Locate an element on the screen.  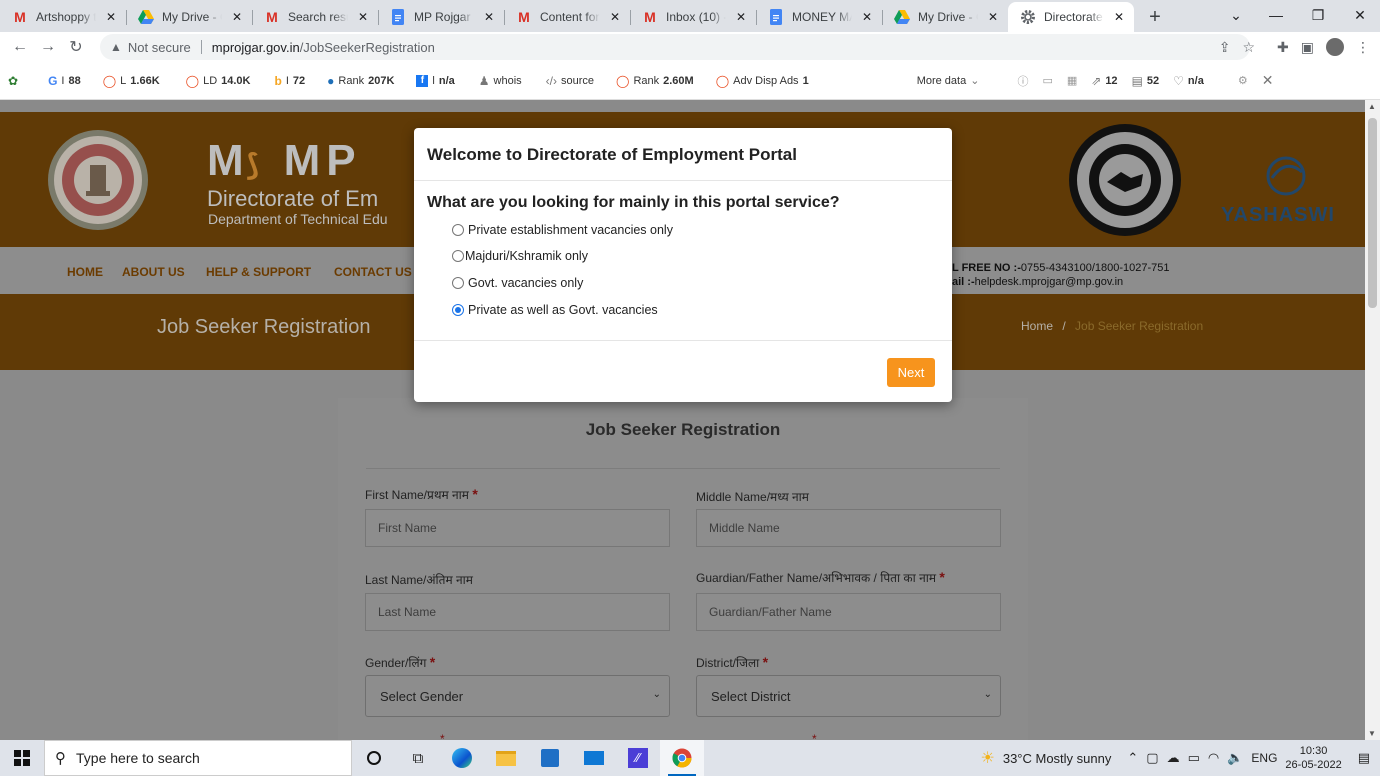
ex-item-bing-index: b I 72 is located at coordinates (290, 81).